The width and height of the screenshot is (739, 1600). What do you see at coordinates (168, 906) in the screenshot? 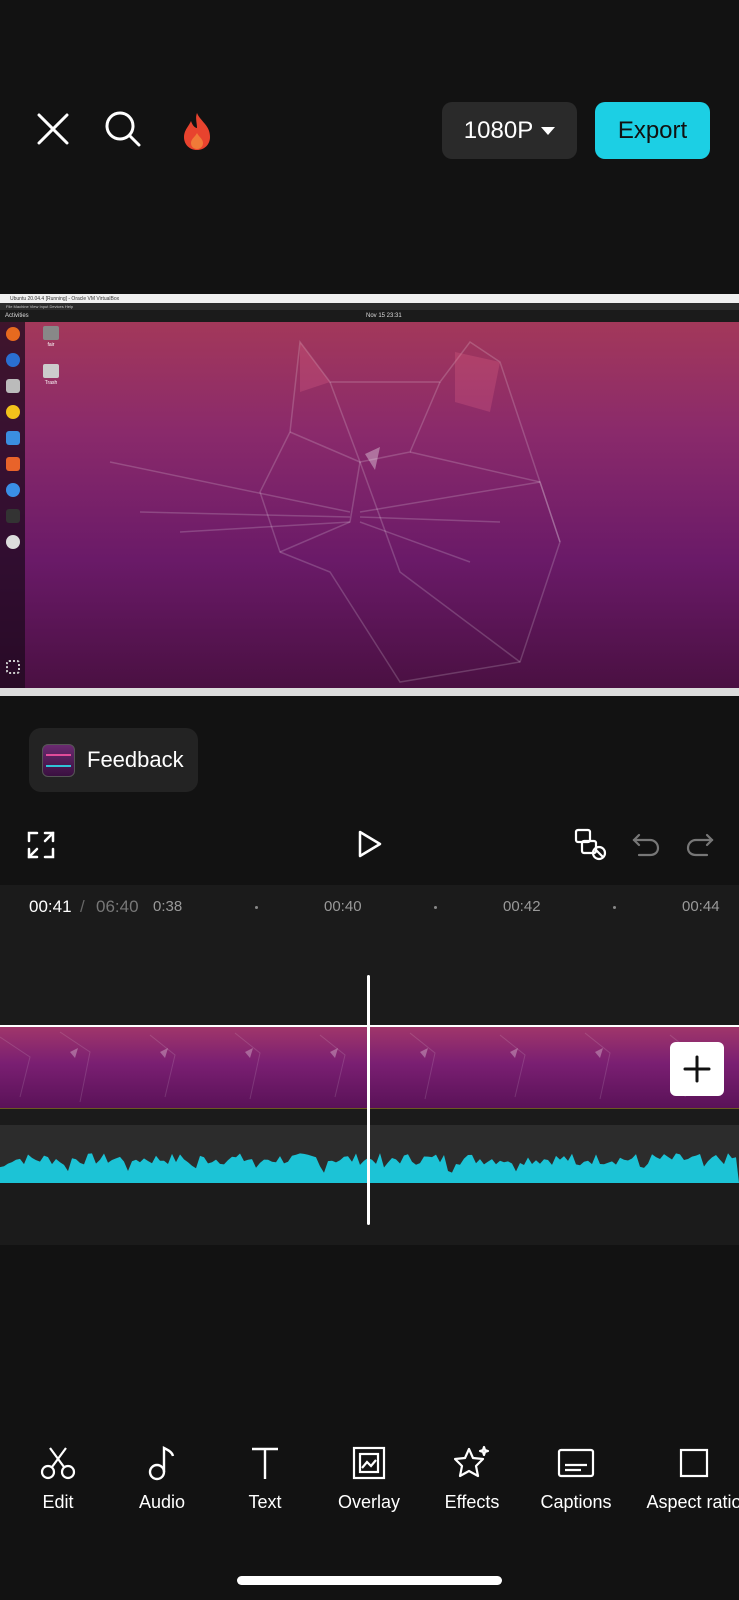
I see `timeline-tick: 0:38` at bounding box center [168, 906].